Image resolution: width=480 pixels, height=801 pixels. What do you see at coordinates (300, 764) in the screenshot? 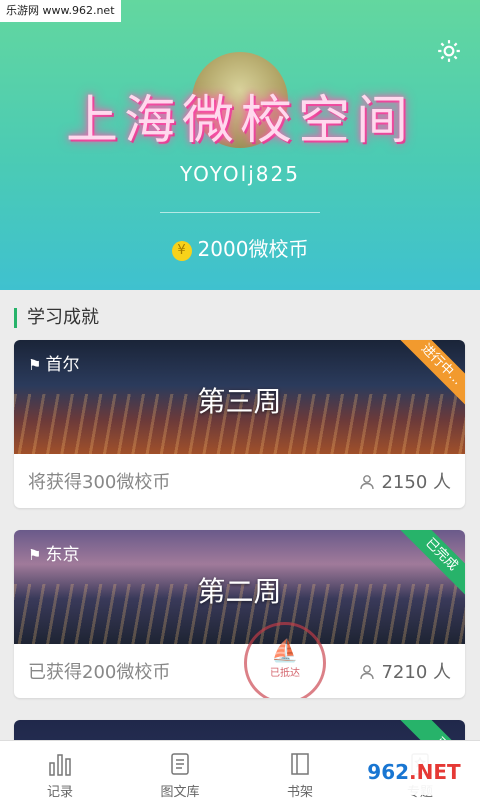
I see `book-icon` at bounding box center [300, 764].